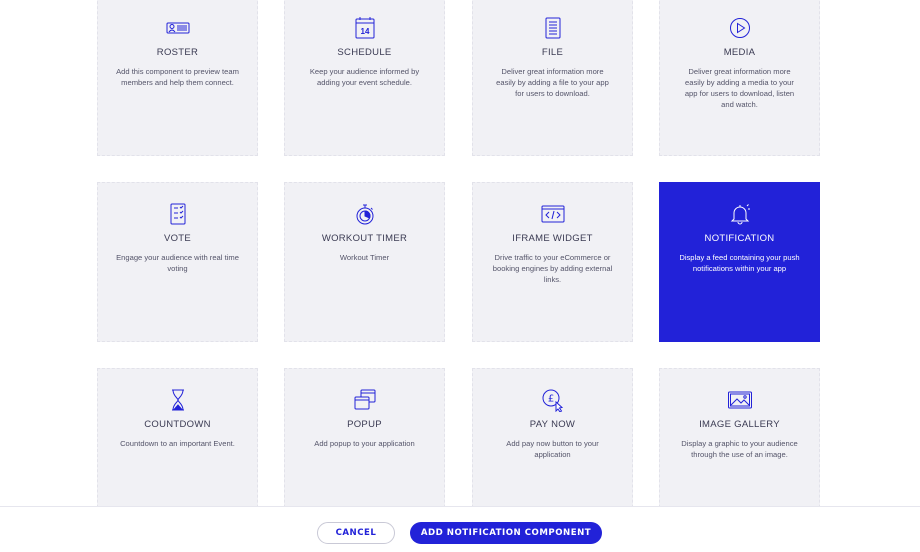  I want to click on cancel-button: CANCEL, so click(356, 533).